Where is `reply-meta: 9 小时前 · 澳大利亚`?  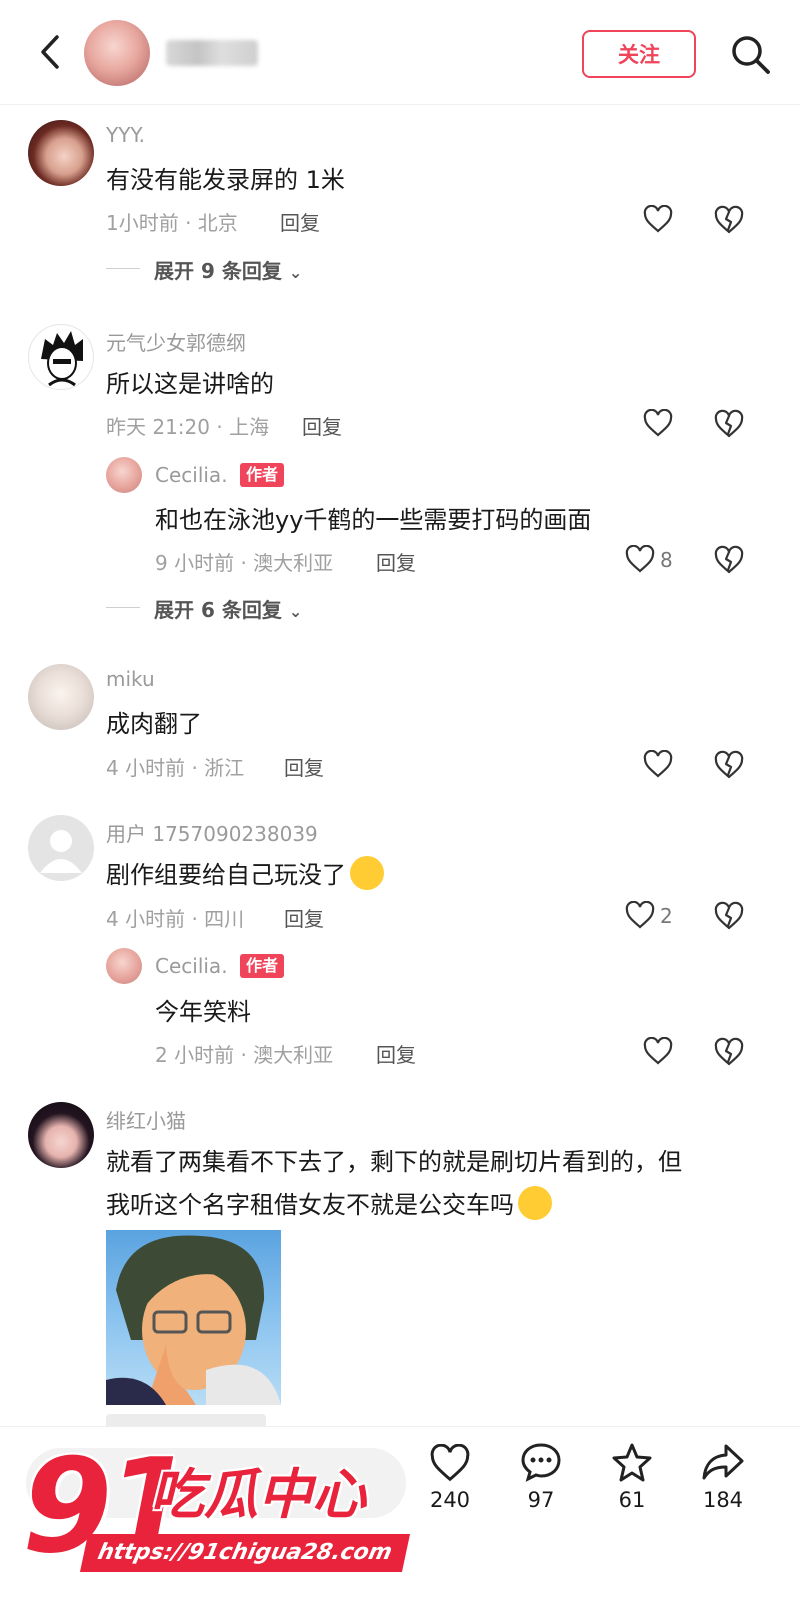
reply-meta: 9 小时前 · 澳大利亚 is located at coordinates (244, 563).